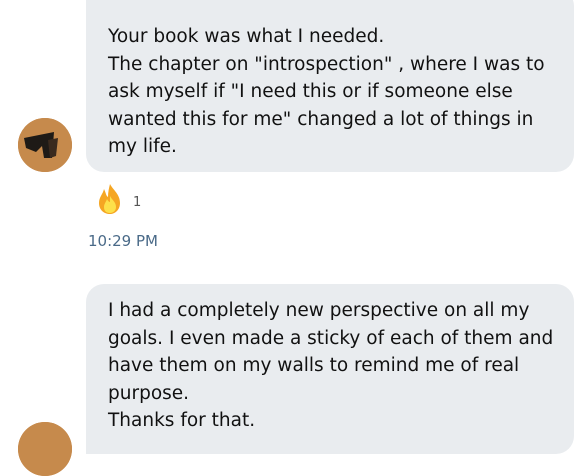 The width and height of the screenshot is (584, 476). Describe the element at coordinates (137, 202) in the screenshot. I see `reaction-count: 1` at that location.